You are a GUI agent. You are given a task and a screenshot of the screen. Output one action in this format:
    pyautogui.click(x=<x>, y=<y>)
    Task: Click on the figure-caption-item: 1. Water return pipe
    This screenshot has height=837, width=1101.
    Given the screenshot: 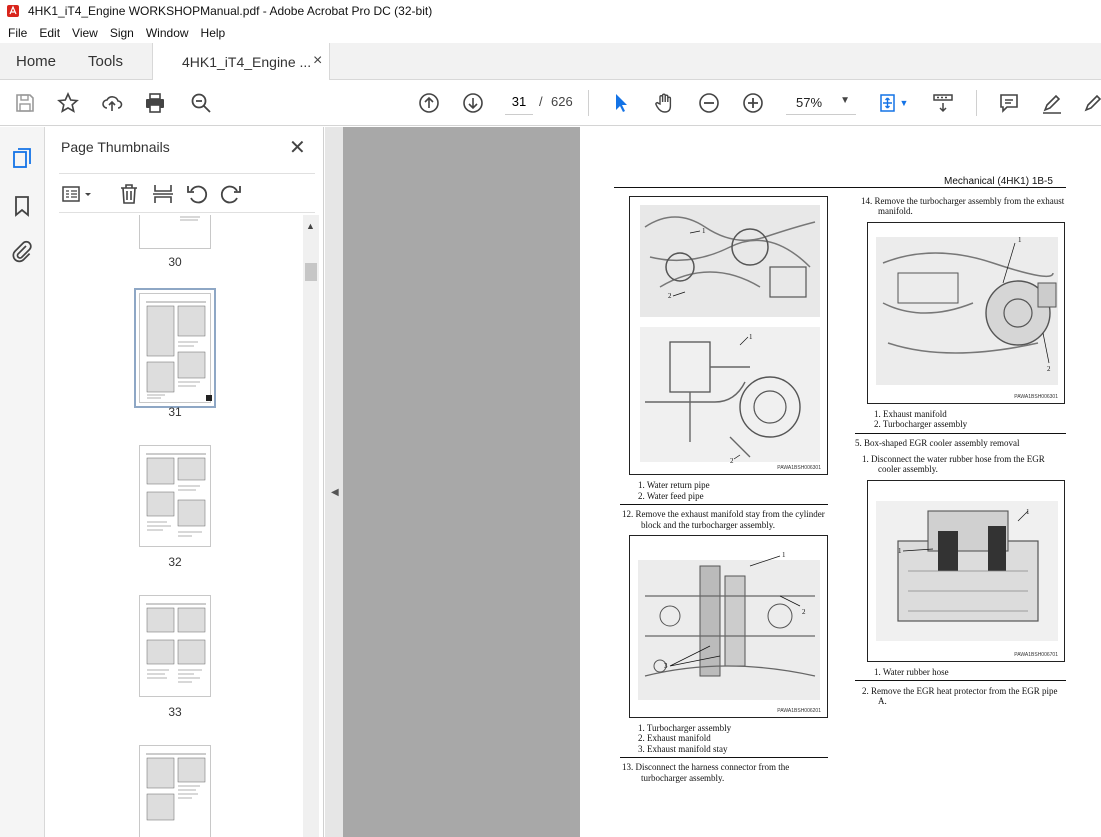 What is the action you would take?
    pyautogui.click(x=674, y=485)
    